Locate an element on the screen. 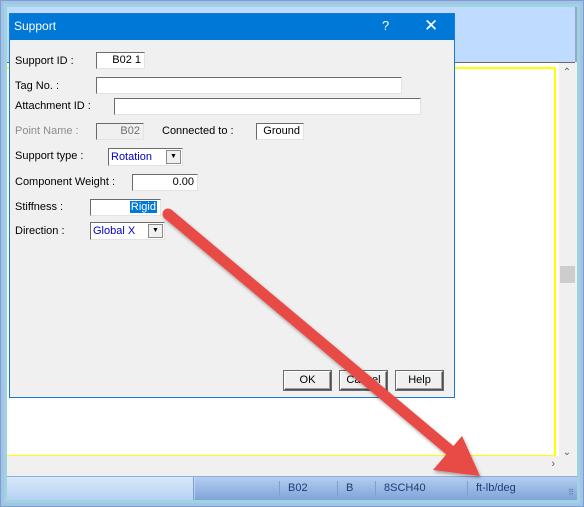 This screenshot has width=584, height=507. stiffness-input: Rigid is located at coordinates (125, 207).